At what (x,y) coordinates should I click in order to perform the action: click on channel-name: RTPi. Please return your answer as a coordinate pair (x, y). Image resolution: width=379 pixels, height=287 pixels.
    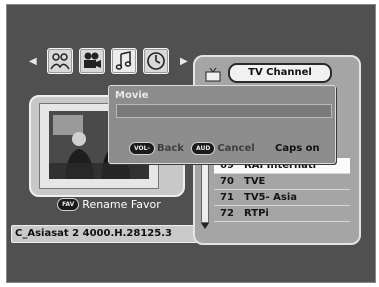
    Looking at the image, I should click on (256, 213).